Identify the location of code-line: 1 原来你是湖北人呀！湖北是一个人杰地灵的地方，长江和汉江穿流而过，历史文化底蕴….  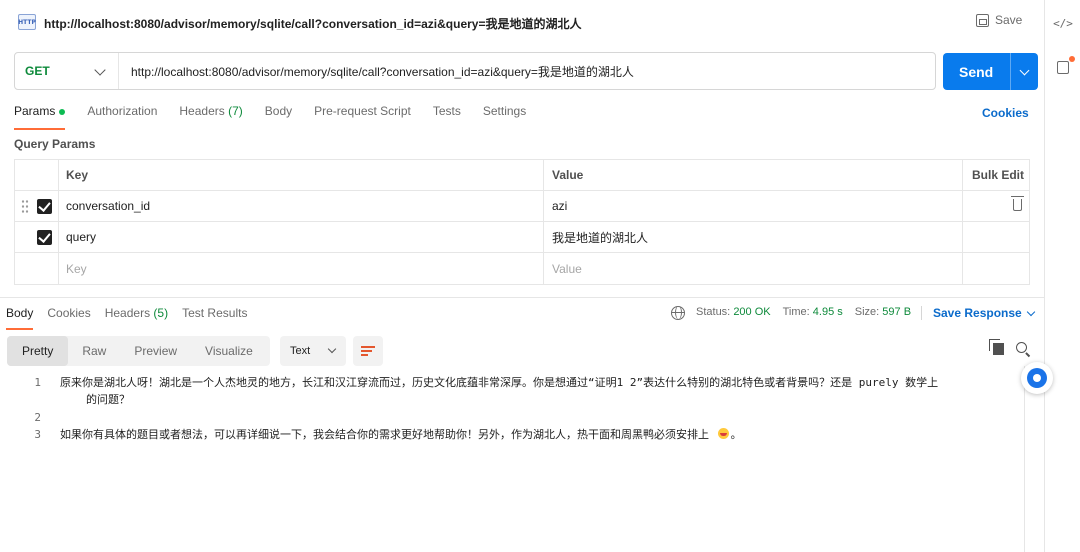
(512, 383).